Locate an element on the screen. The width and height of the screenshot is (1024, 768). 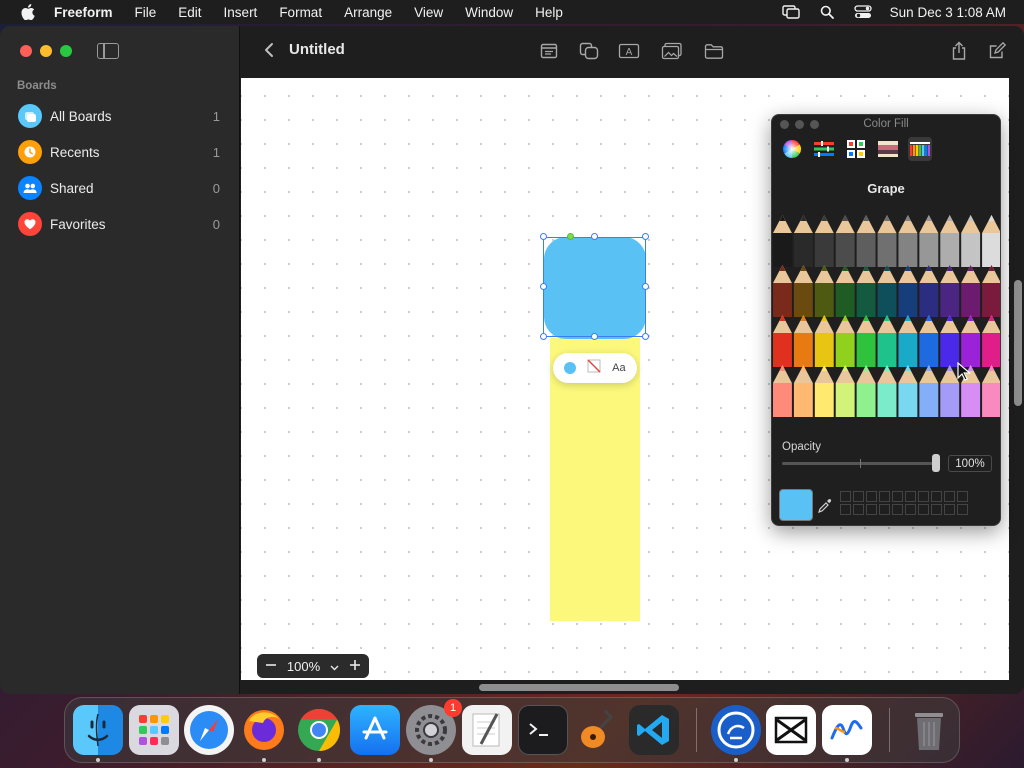
menu-insert: Insert is located at coordinates (241, 12).